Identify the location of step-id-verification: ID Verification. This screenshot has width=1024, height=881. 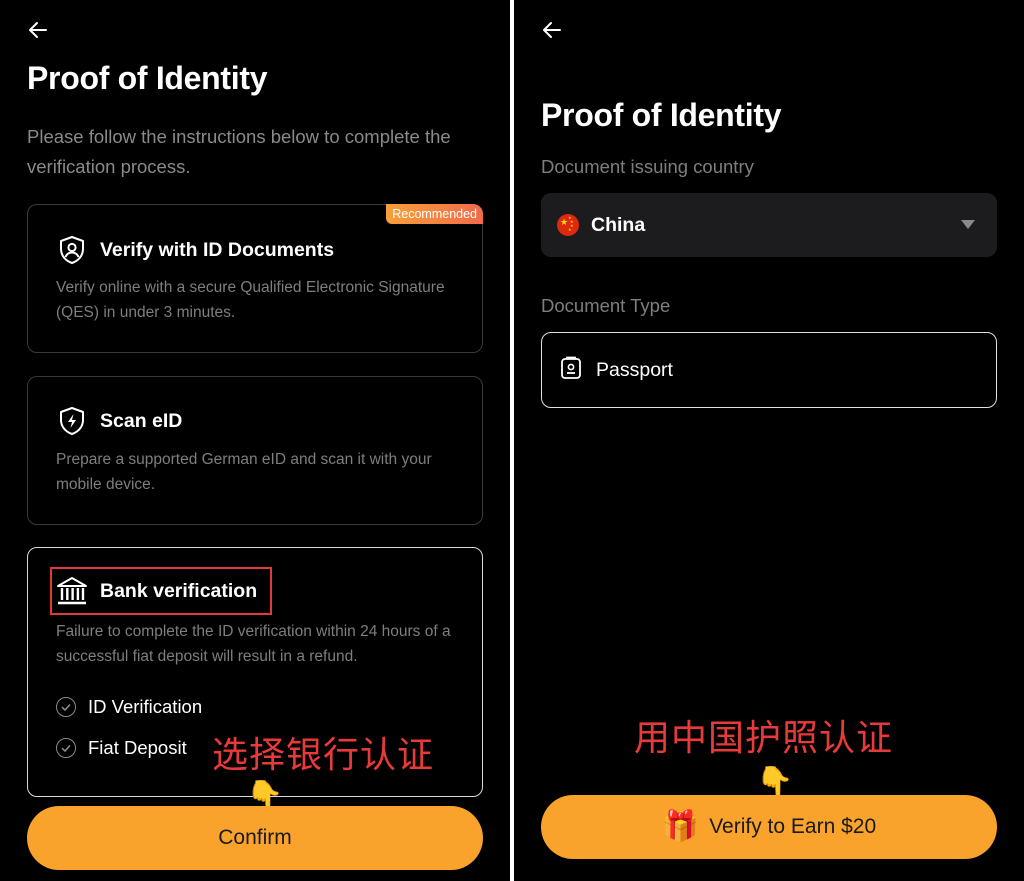
(129, 707).